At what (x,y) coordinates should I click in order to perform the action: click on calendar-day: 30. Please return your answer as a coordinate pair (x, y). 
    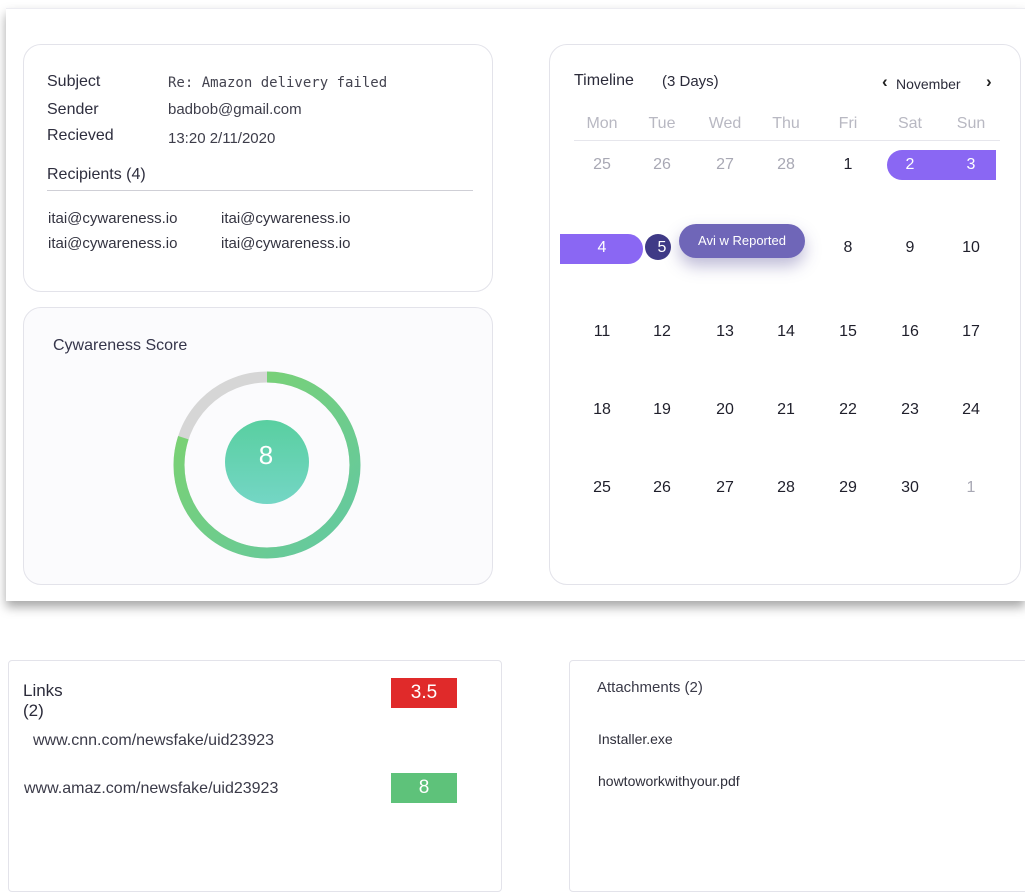
    Looking at the image, I should click on (910, 488).